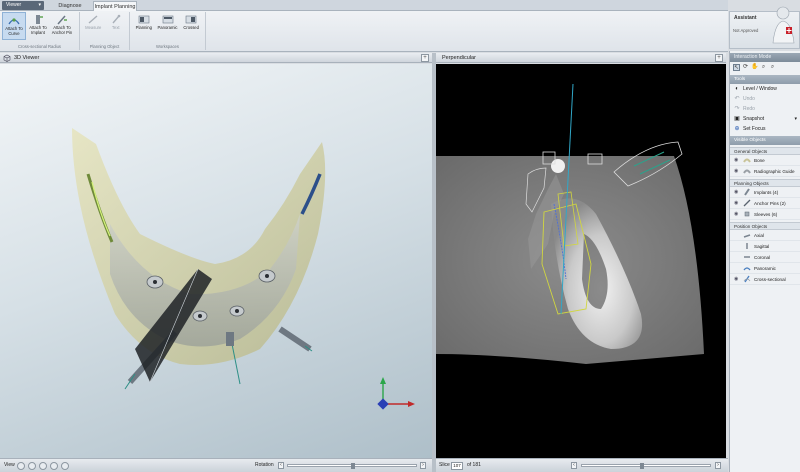 The image size is (800, 472). I want to click on rotation-slider, so click(352, 466).